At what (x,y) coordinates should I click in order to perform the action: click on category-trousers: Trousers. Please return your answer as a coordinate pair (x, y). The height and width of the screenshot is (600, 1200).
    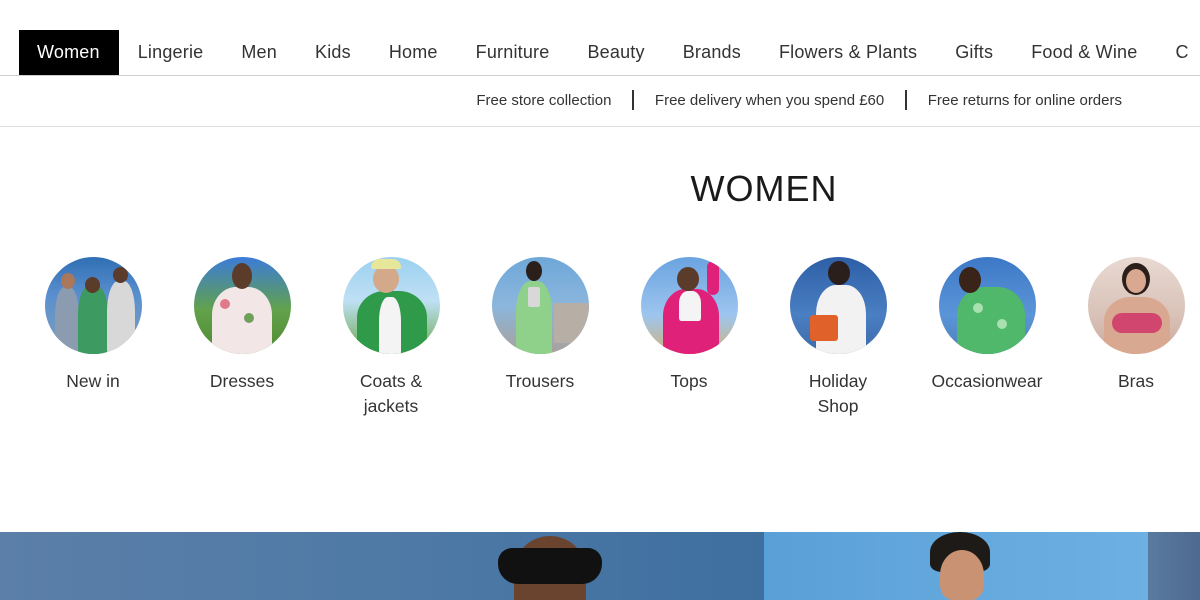
    Looking at the image, I should click on (540, 325).